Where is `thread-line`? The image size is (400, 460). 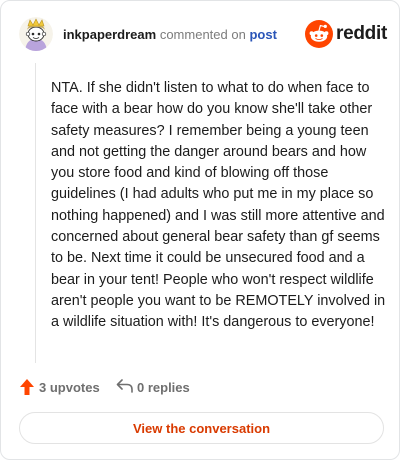 thread-line is located at coordinates (35, 213).